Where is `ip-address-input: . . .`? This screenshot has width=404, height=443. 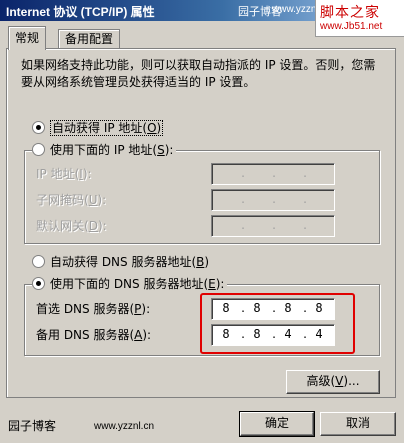 ip-address-input: . . . is located at coordinates (273, 174).